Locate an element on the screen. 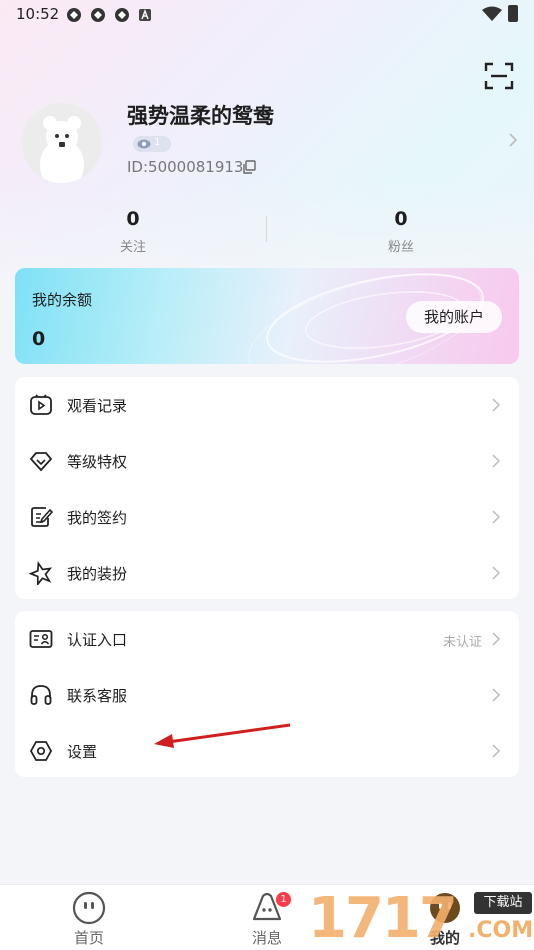  menu-item-my-contract: 我的签约 is located at coordinates (267, 517).